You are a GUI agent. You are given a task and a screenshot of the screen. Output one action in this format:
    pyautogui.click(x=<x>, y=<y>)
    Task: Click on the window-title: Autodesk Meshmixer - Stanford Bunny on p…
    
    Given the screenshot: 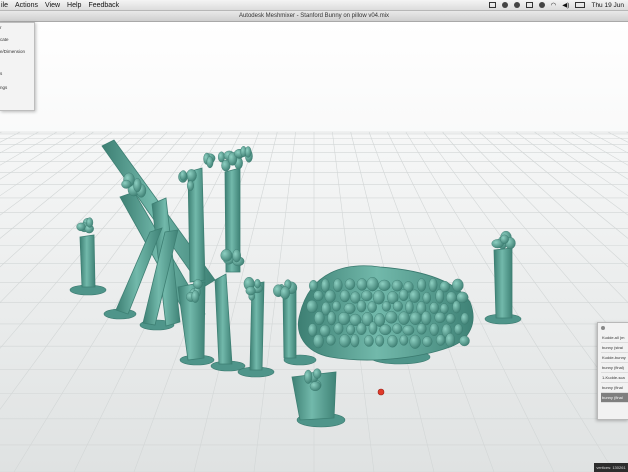 What is the action you would take?
    pyautogui.click(x=314, y=16)
    